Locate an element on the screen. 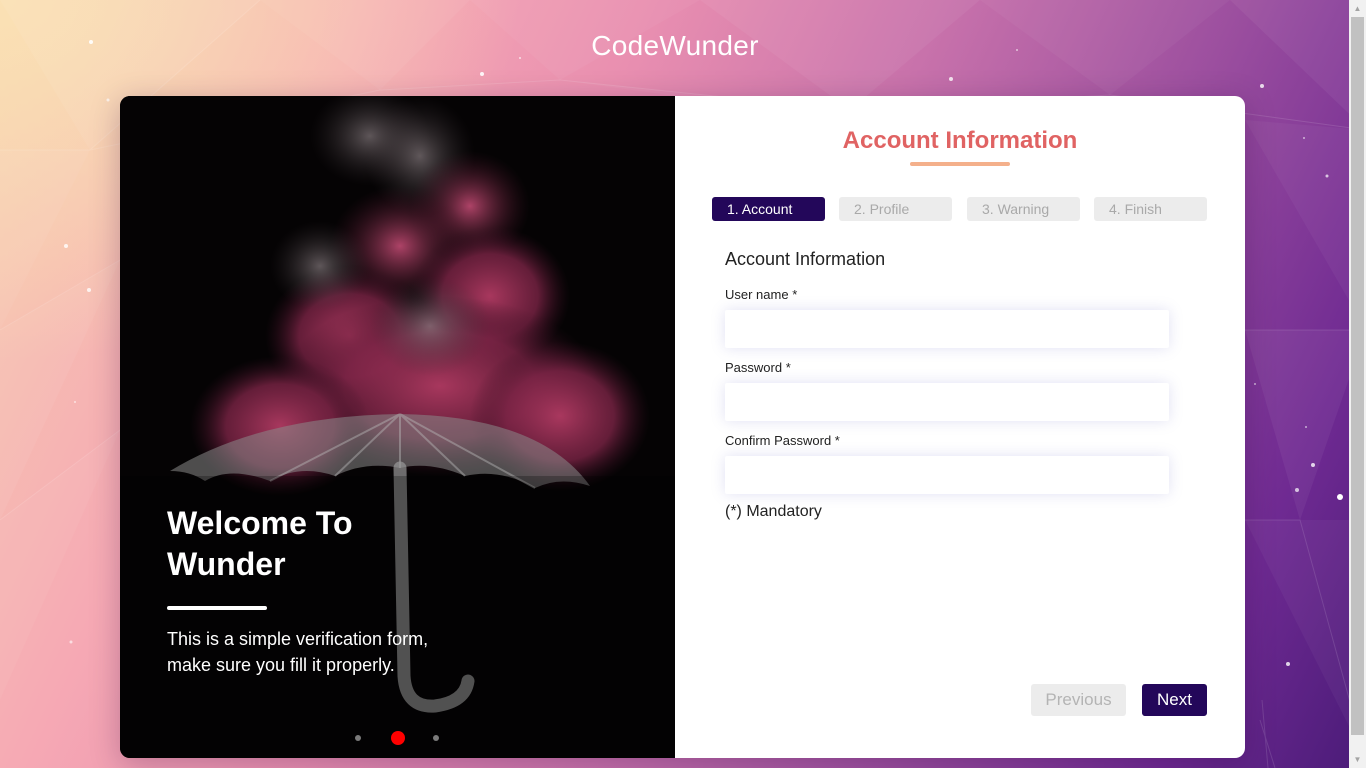 The image size is (1366, 768). carousel-dot-2-active is located at coordinates (398, 738).